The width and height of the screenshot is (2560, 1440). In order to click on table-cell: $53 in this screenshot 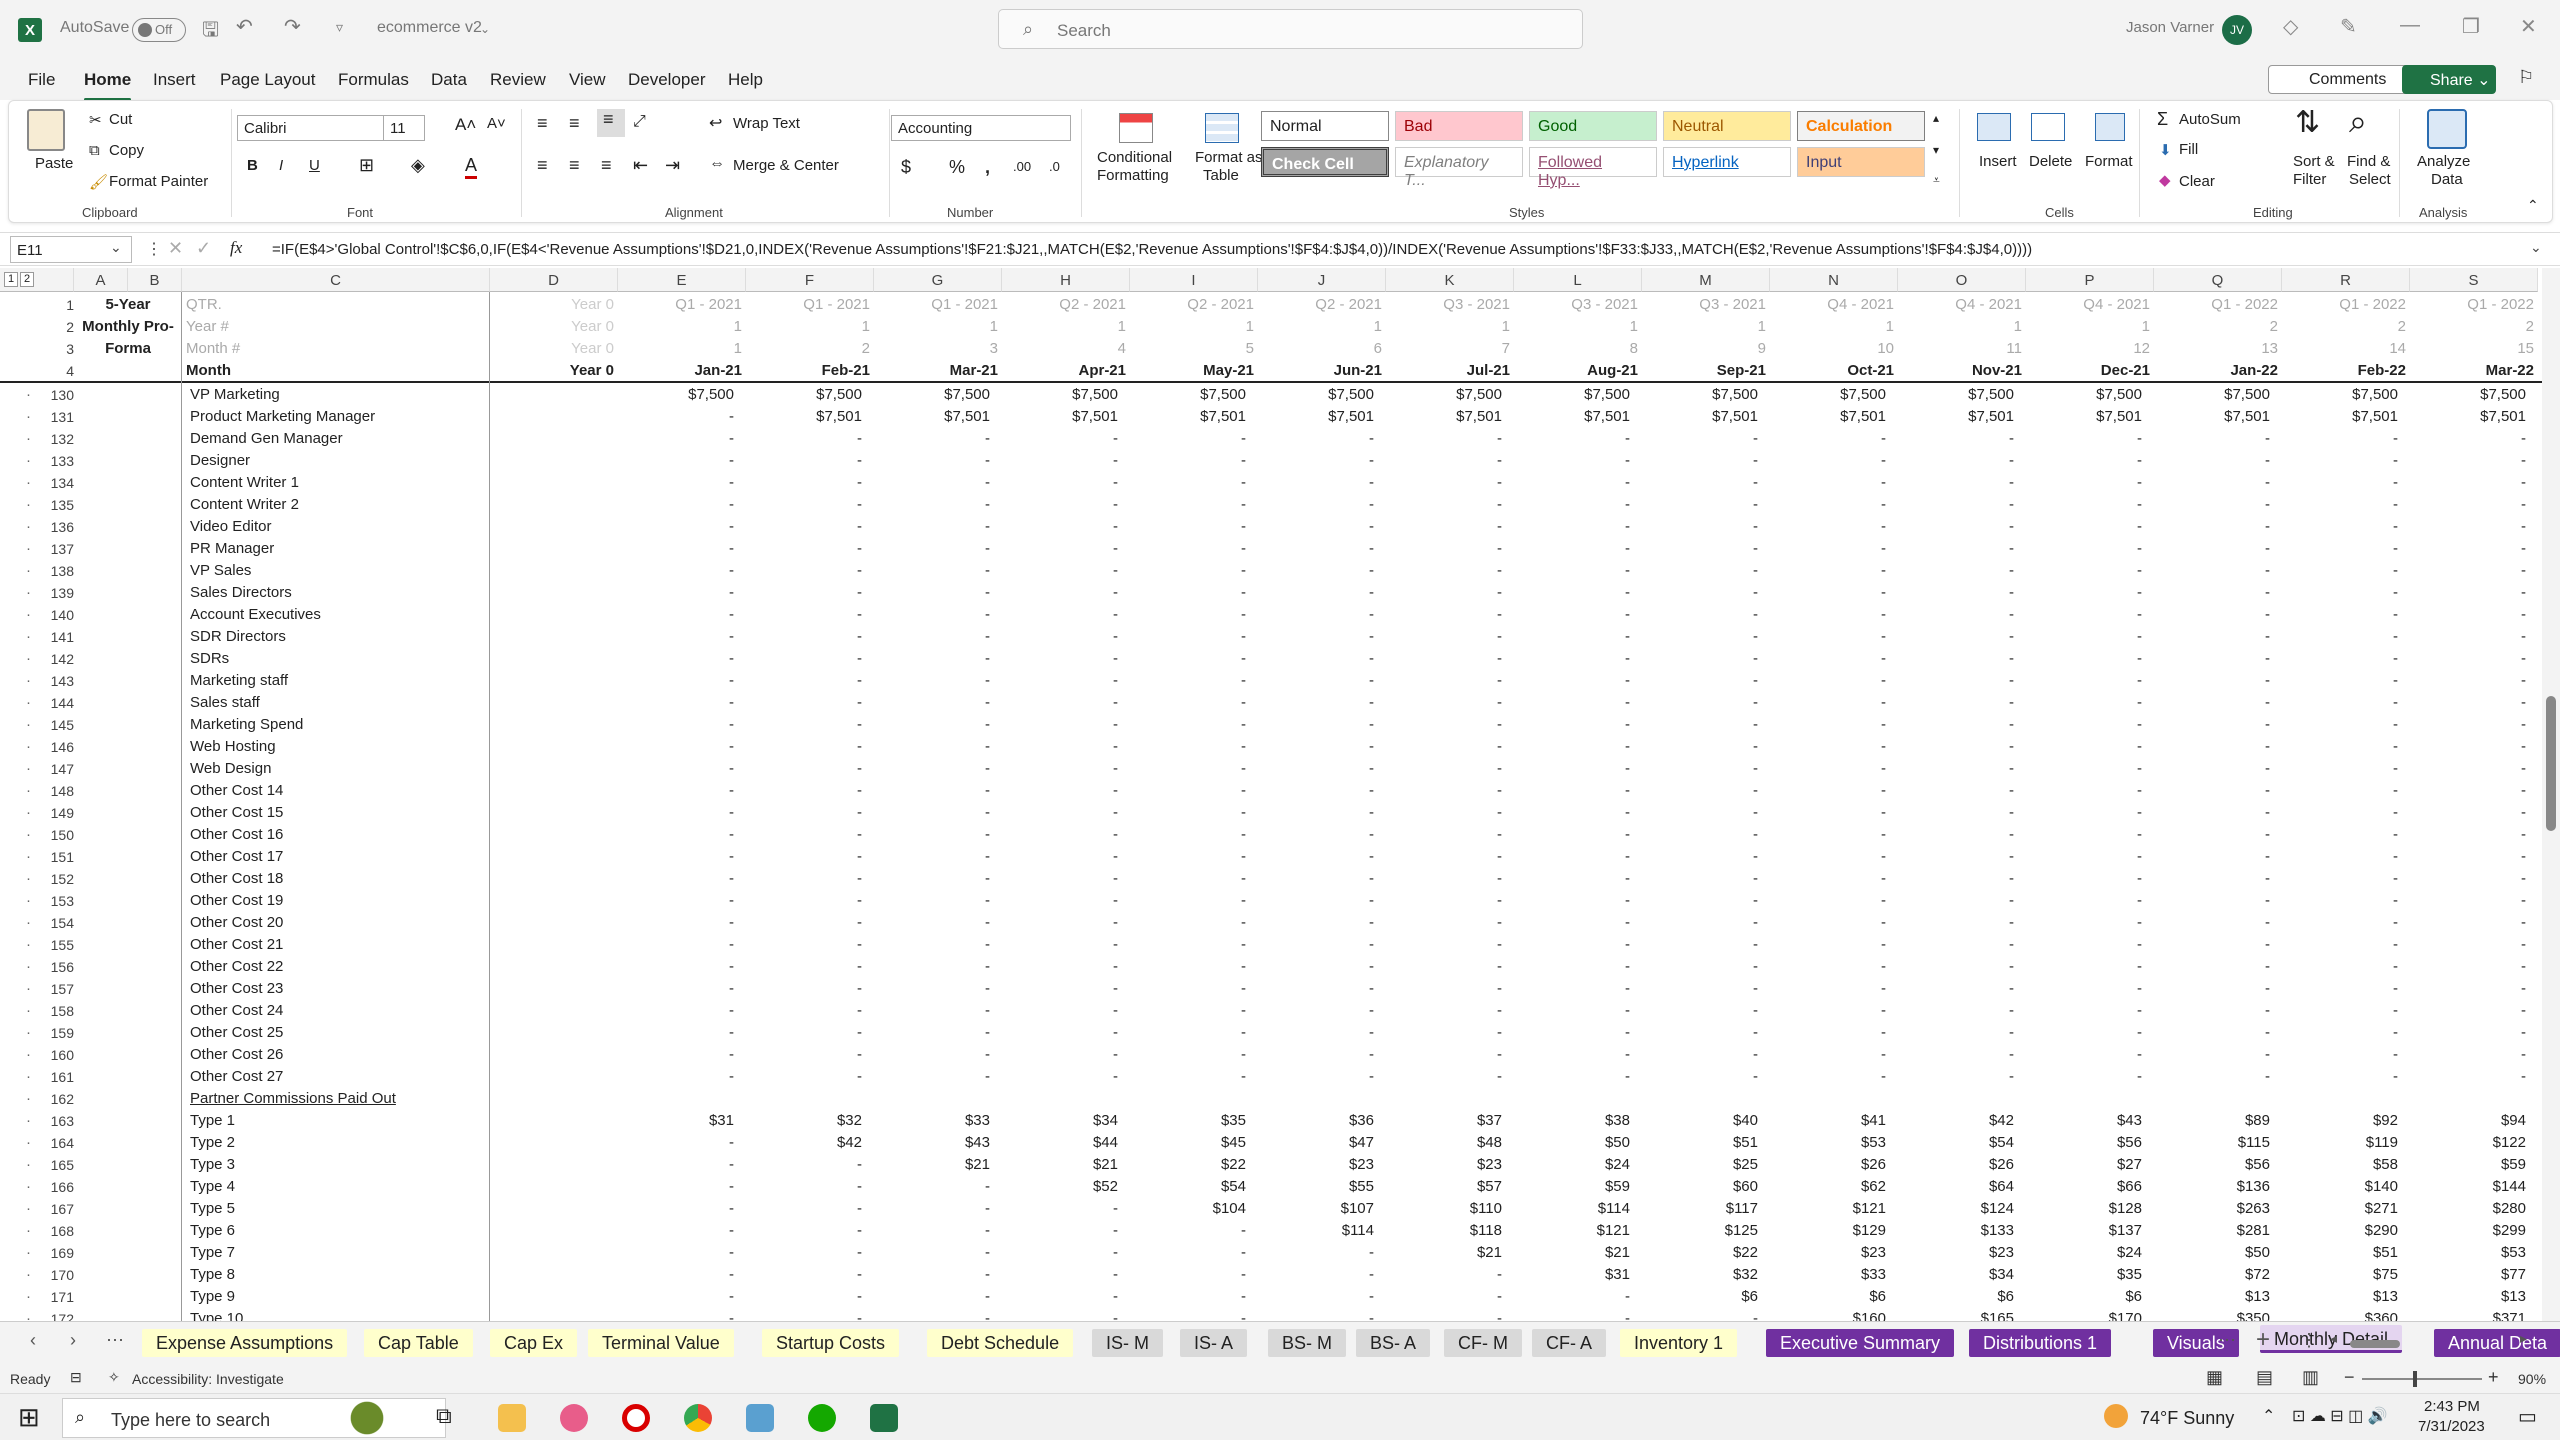, I will do `click(2468, 1253)`.